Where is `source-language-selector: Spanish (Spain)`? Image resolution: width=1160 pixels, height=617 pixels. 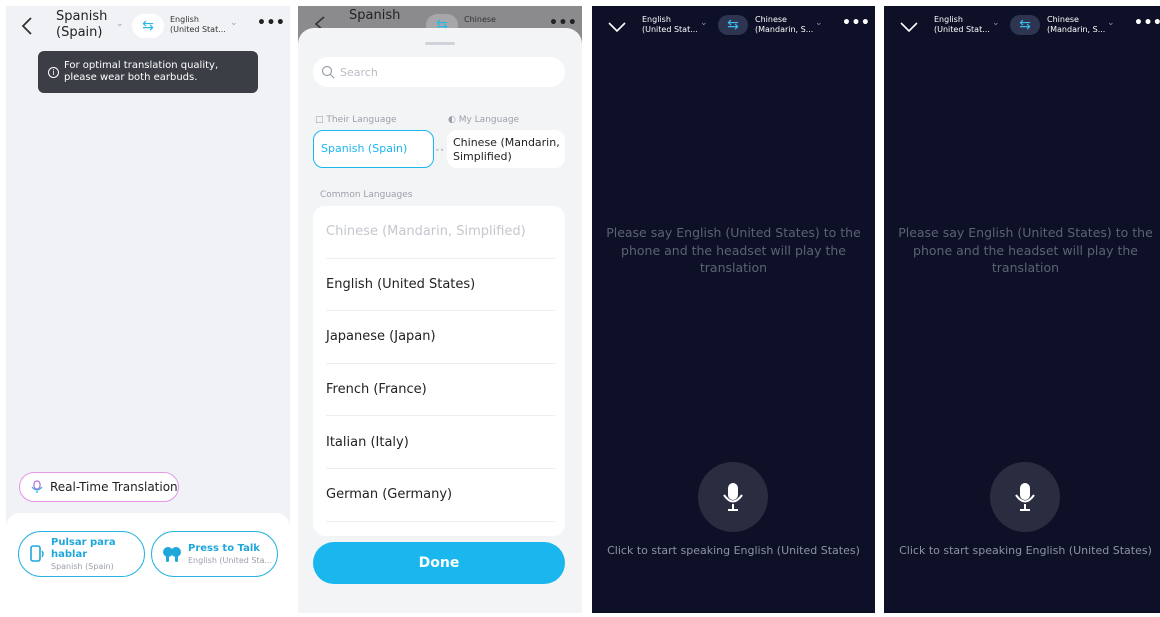
source-language-selector: Spanish (Spain) is located at coordinates (81, 25).